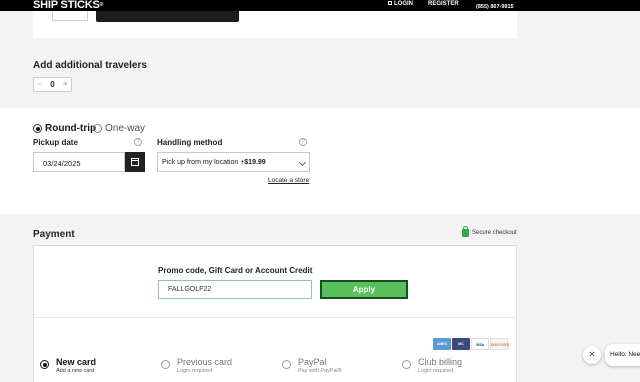 Image resolution: width=640 pixels, height=382 pixels. I want to click on chat-message-bubble: Hello. Need, so click(622, 355).